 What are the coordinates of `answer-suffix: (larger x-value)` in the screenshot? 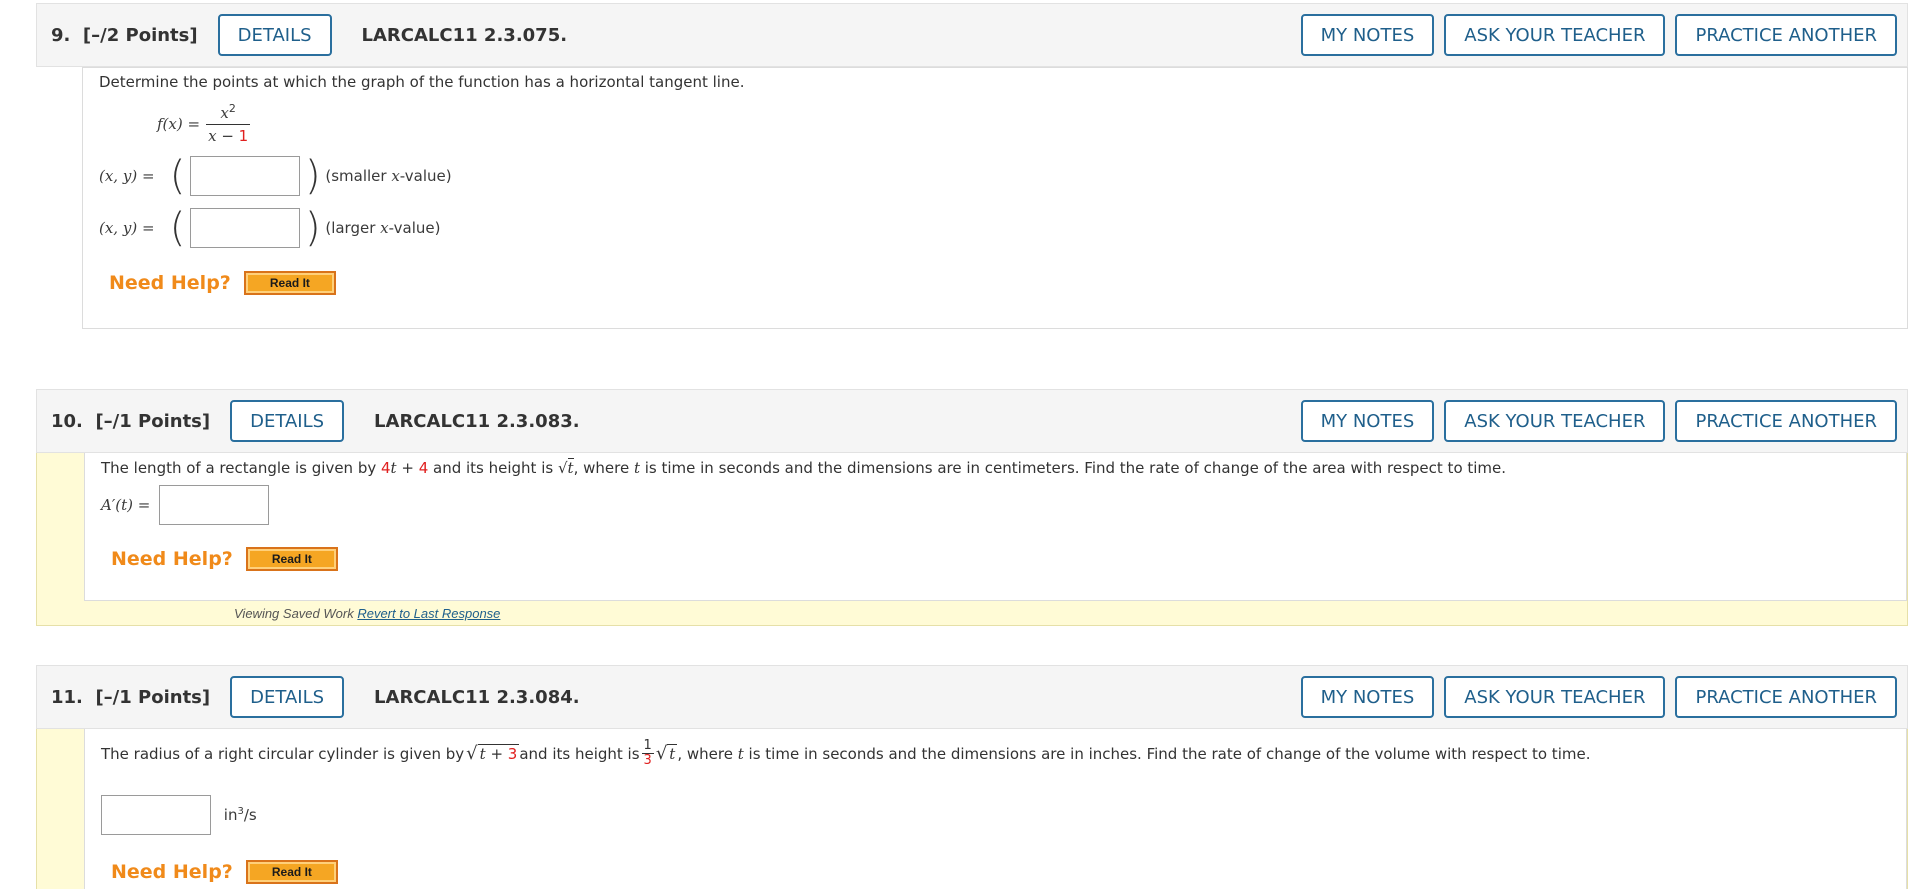 It's located at (383, 228).